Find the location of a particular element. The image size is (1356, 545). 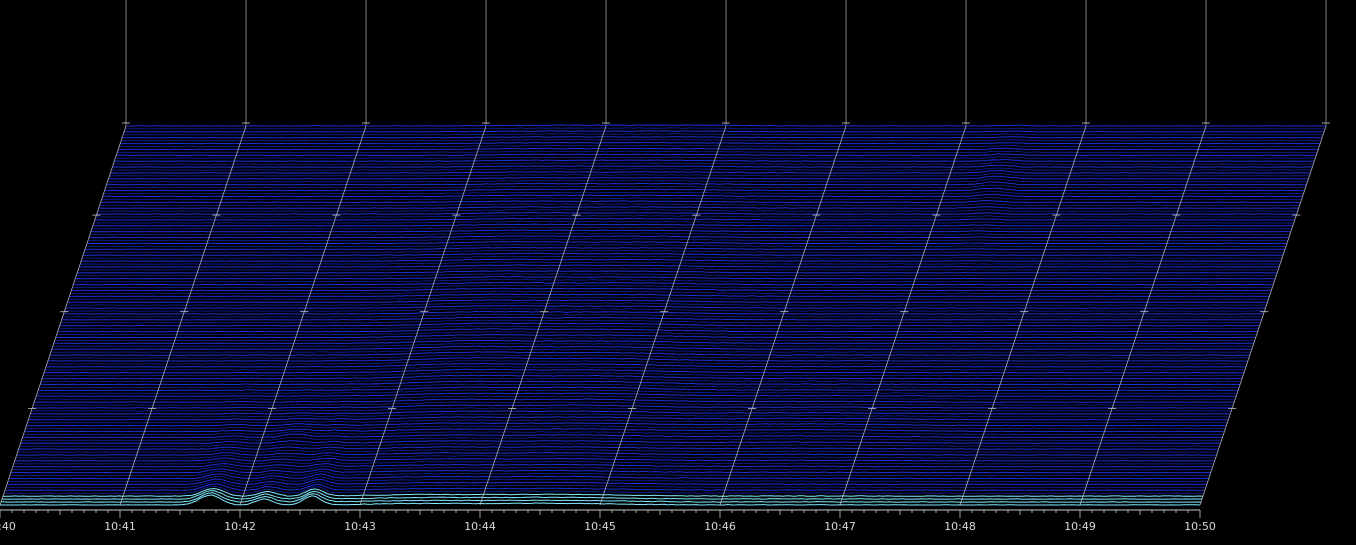

x-tick-label: 10:40 is located at coordinates (8, 526).